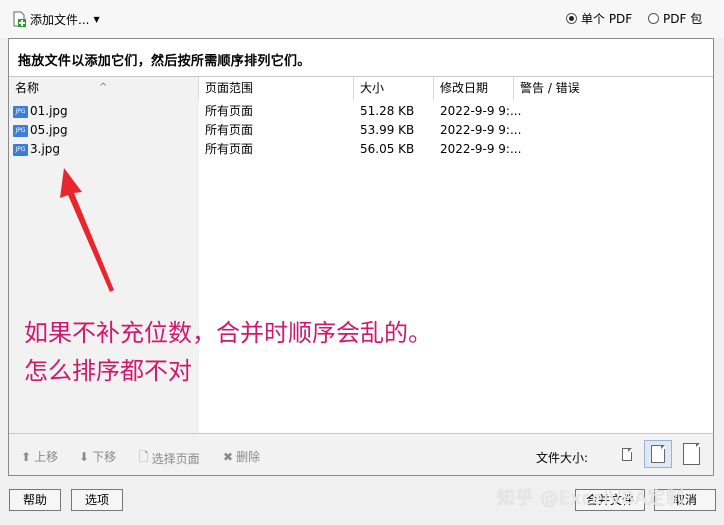 This screenshot has height=525, width=724. I want to click on move-down-button: ⬇ 下移, so click(97, 456).